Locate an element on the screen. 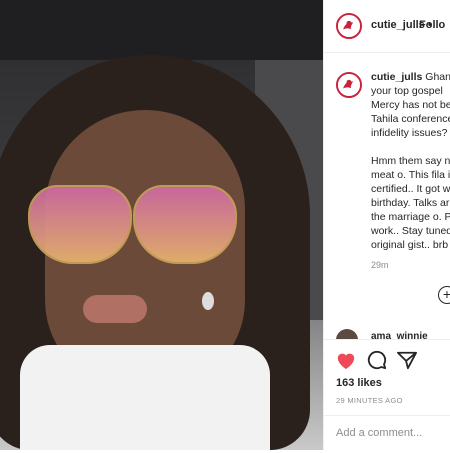 The image size is (450, 453). comment-icon is located at coordinates (377, 360).